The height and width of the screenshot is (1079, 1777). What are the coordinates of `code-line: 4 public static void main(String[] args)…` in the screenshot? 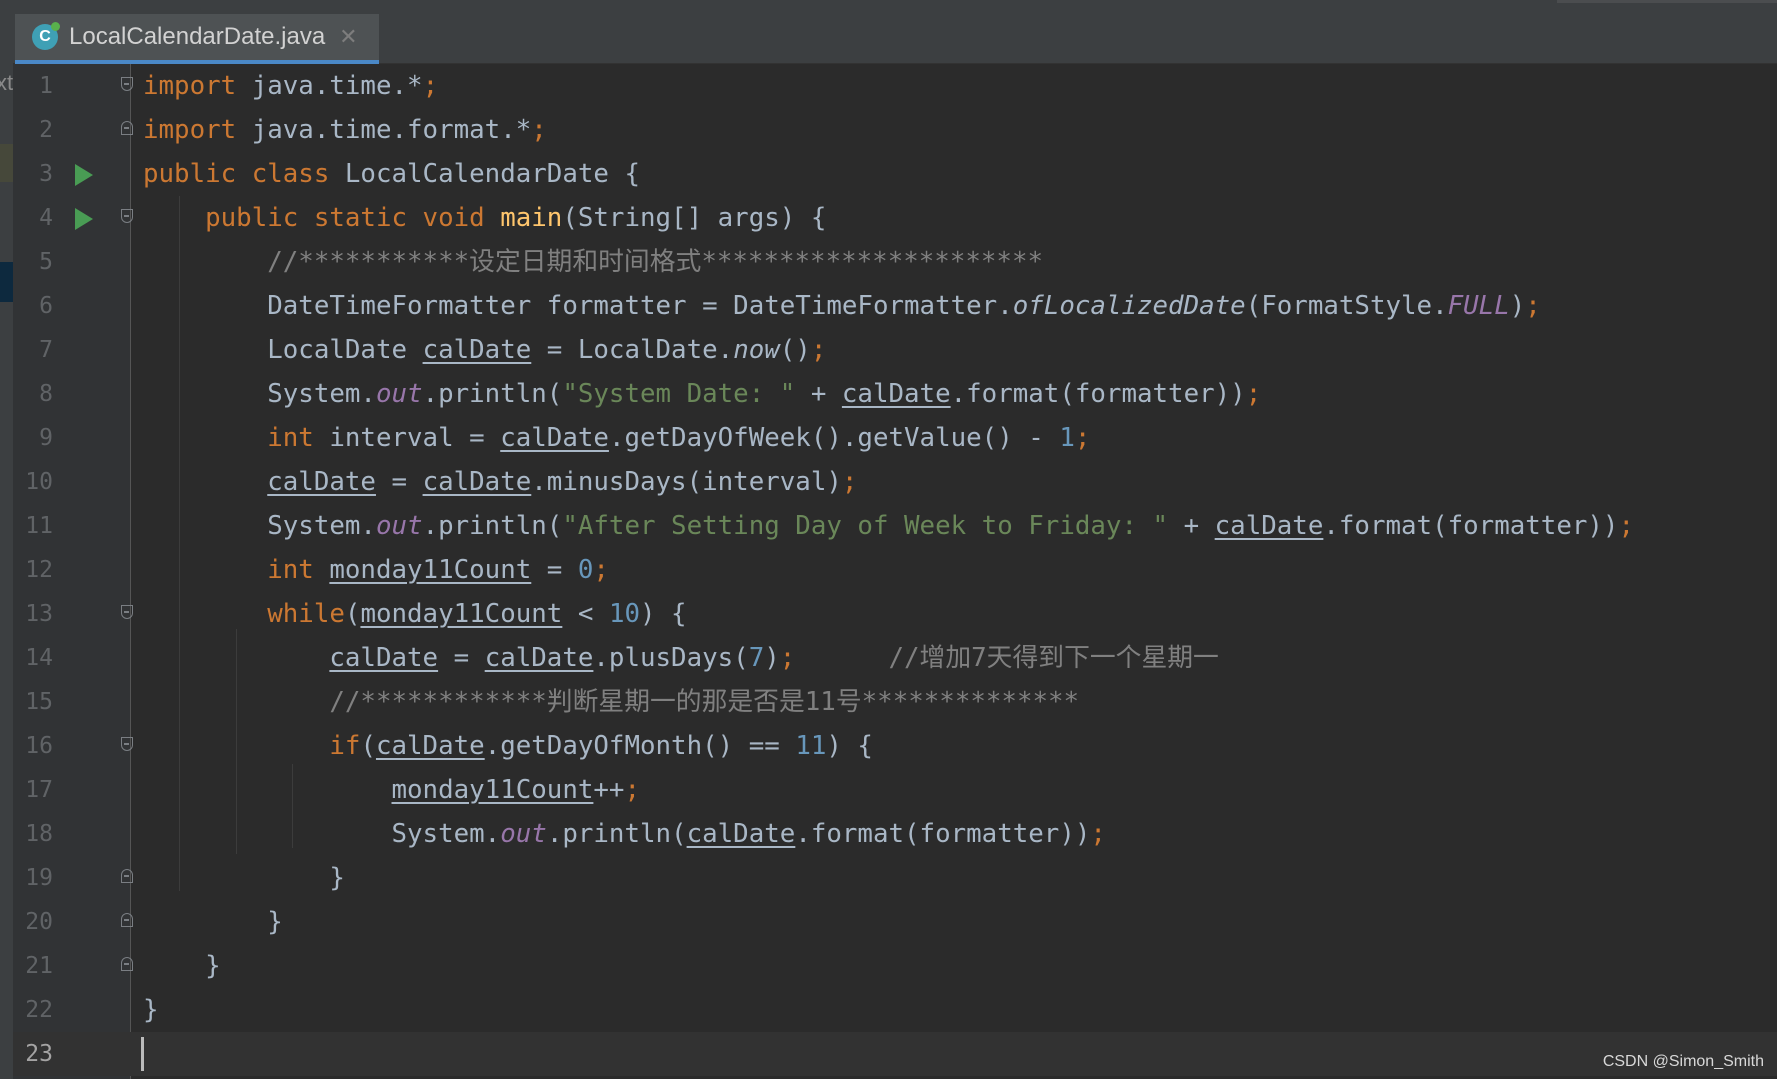 It's located at (895, 218).